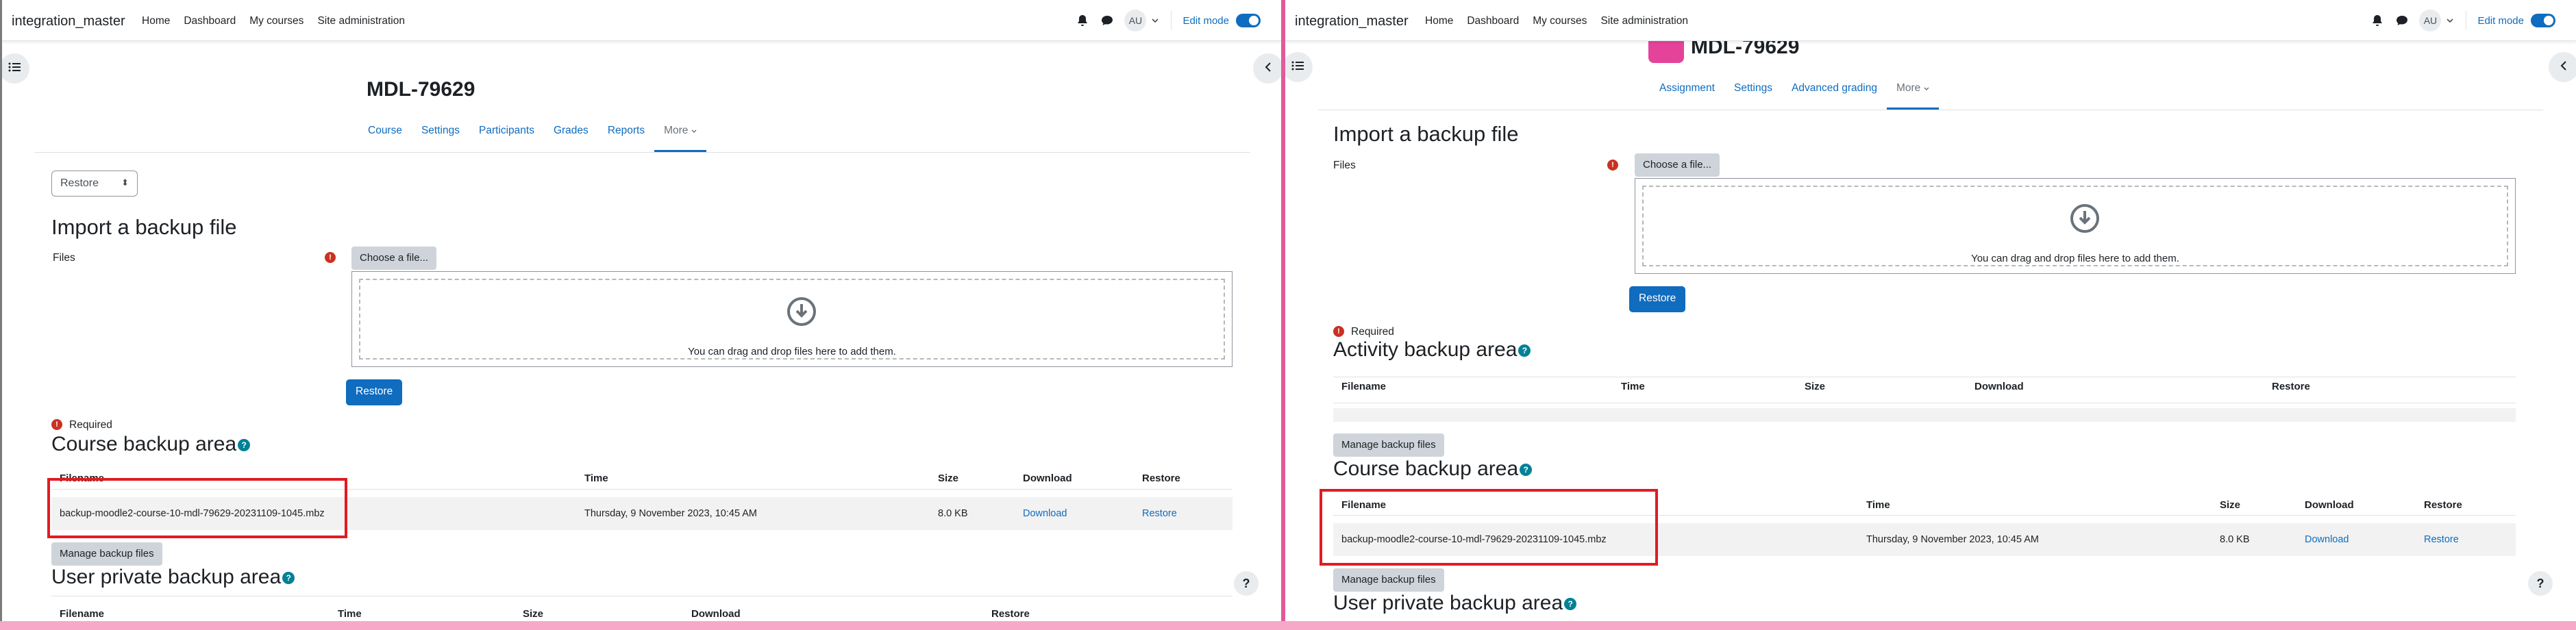 The width and height of the screenshot is (2576, 630). What do you see at coordinates (716, 614) in the screenshot?
I see `col-download: Download` at bounding box center [716, 614].